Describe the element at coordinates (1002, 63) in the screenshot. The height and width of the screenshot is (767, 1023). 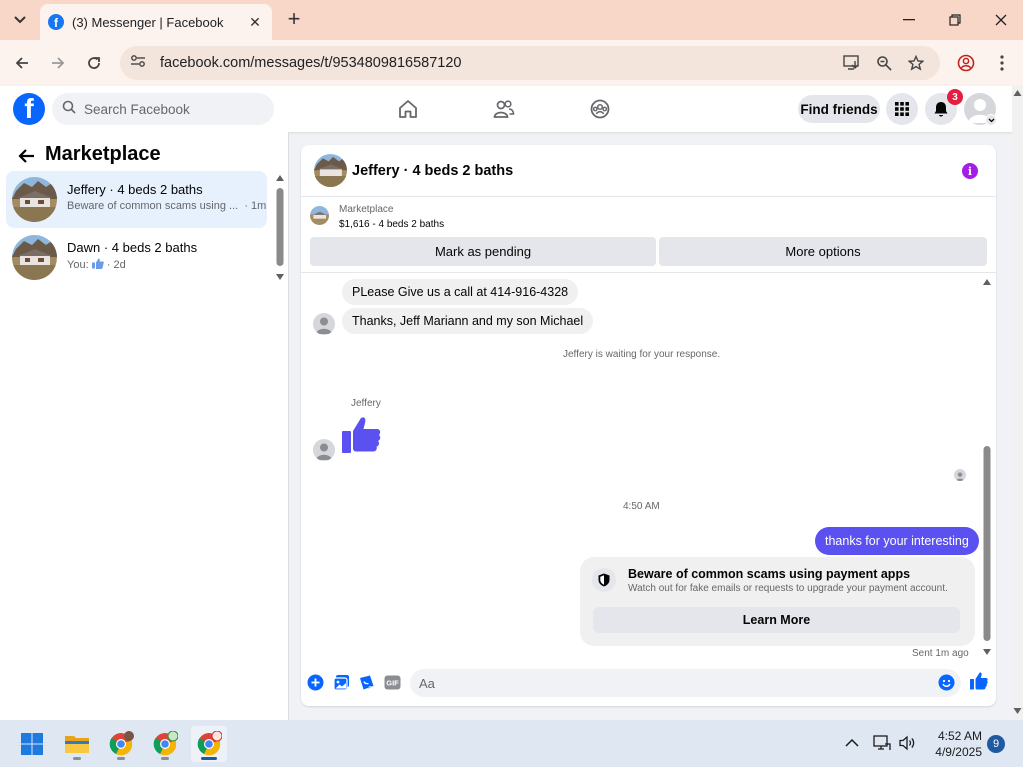
I see `browser-menu-icon` at that location.